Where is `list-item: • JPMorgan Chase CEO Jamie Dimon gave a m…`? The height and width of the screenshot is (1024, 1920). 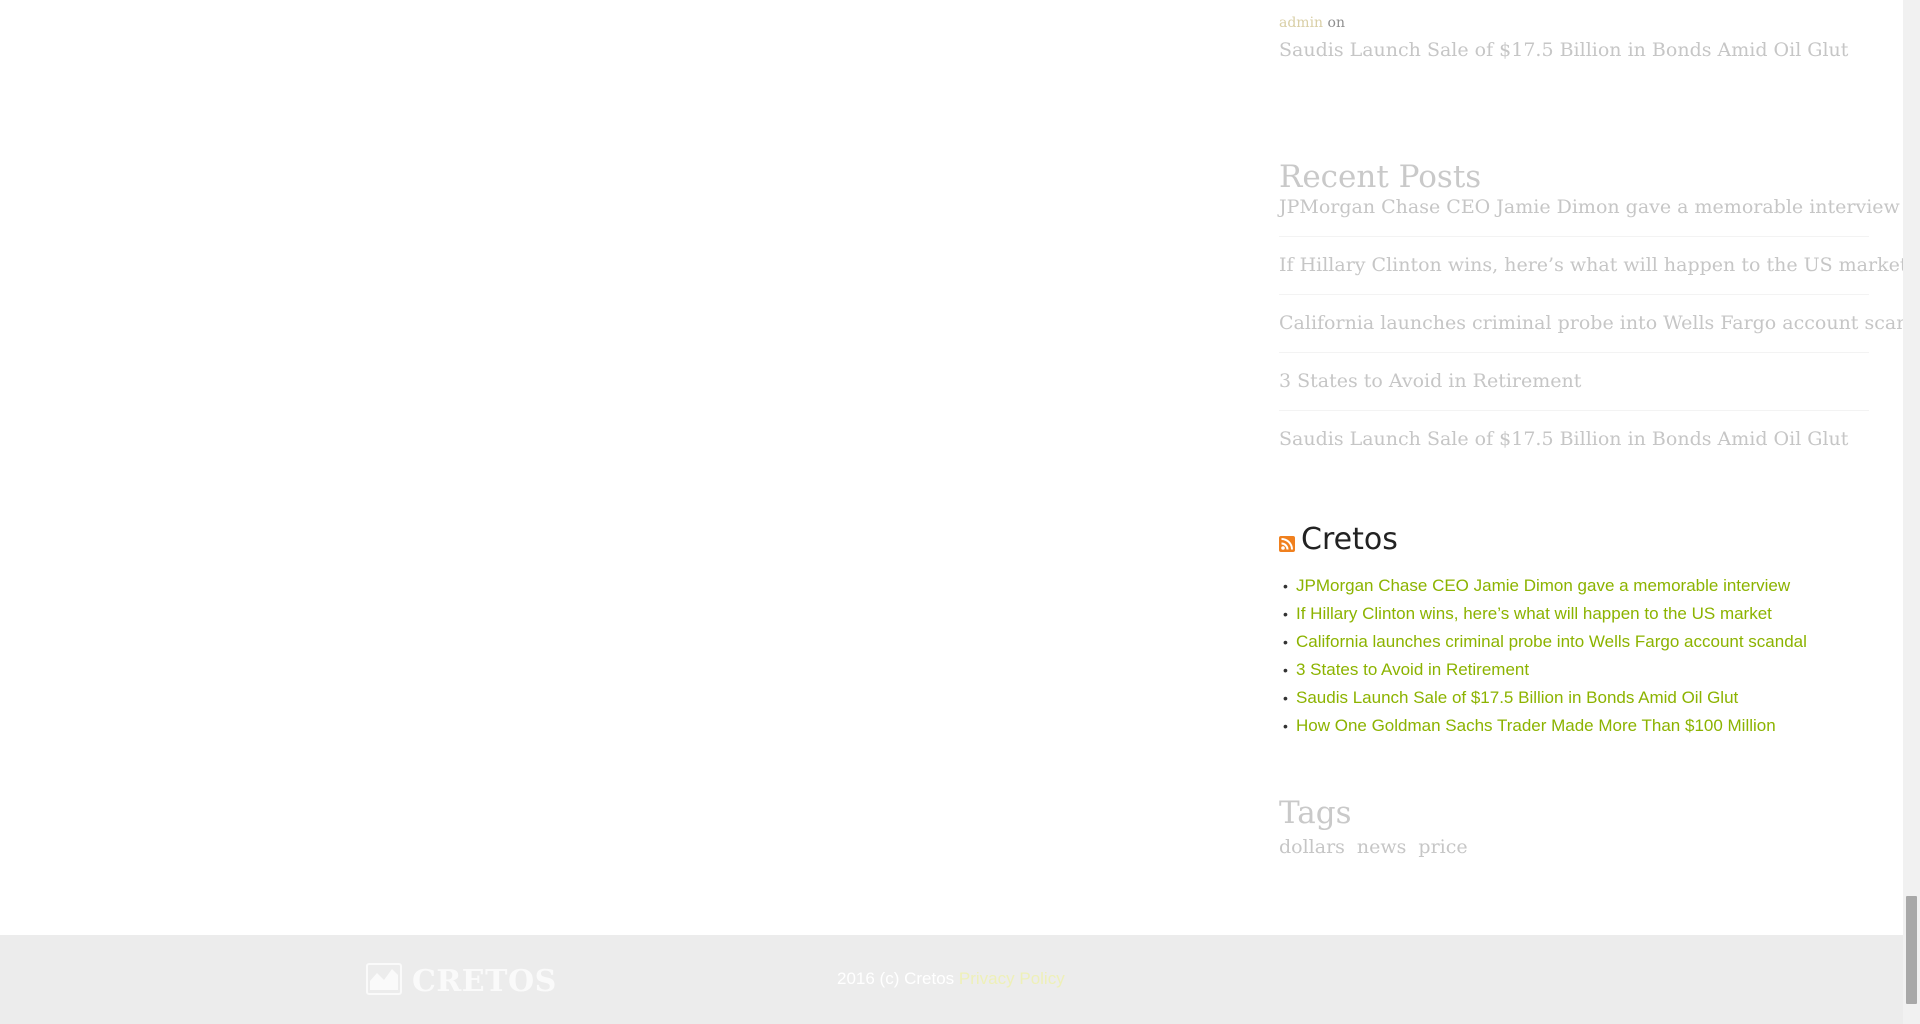
list-item: • JPMorgan Chase CEO Jamie Dimon gave a m… is located at coordinates (1543, 586).